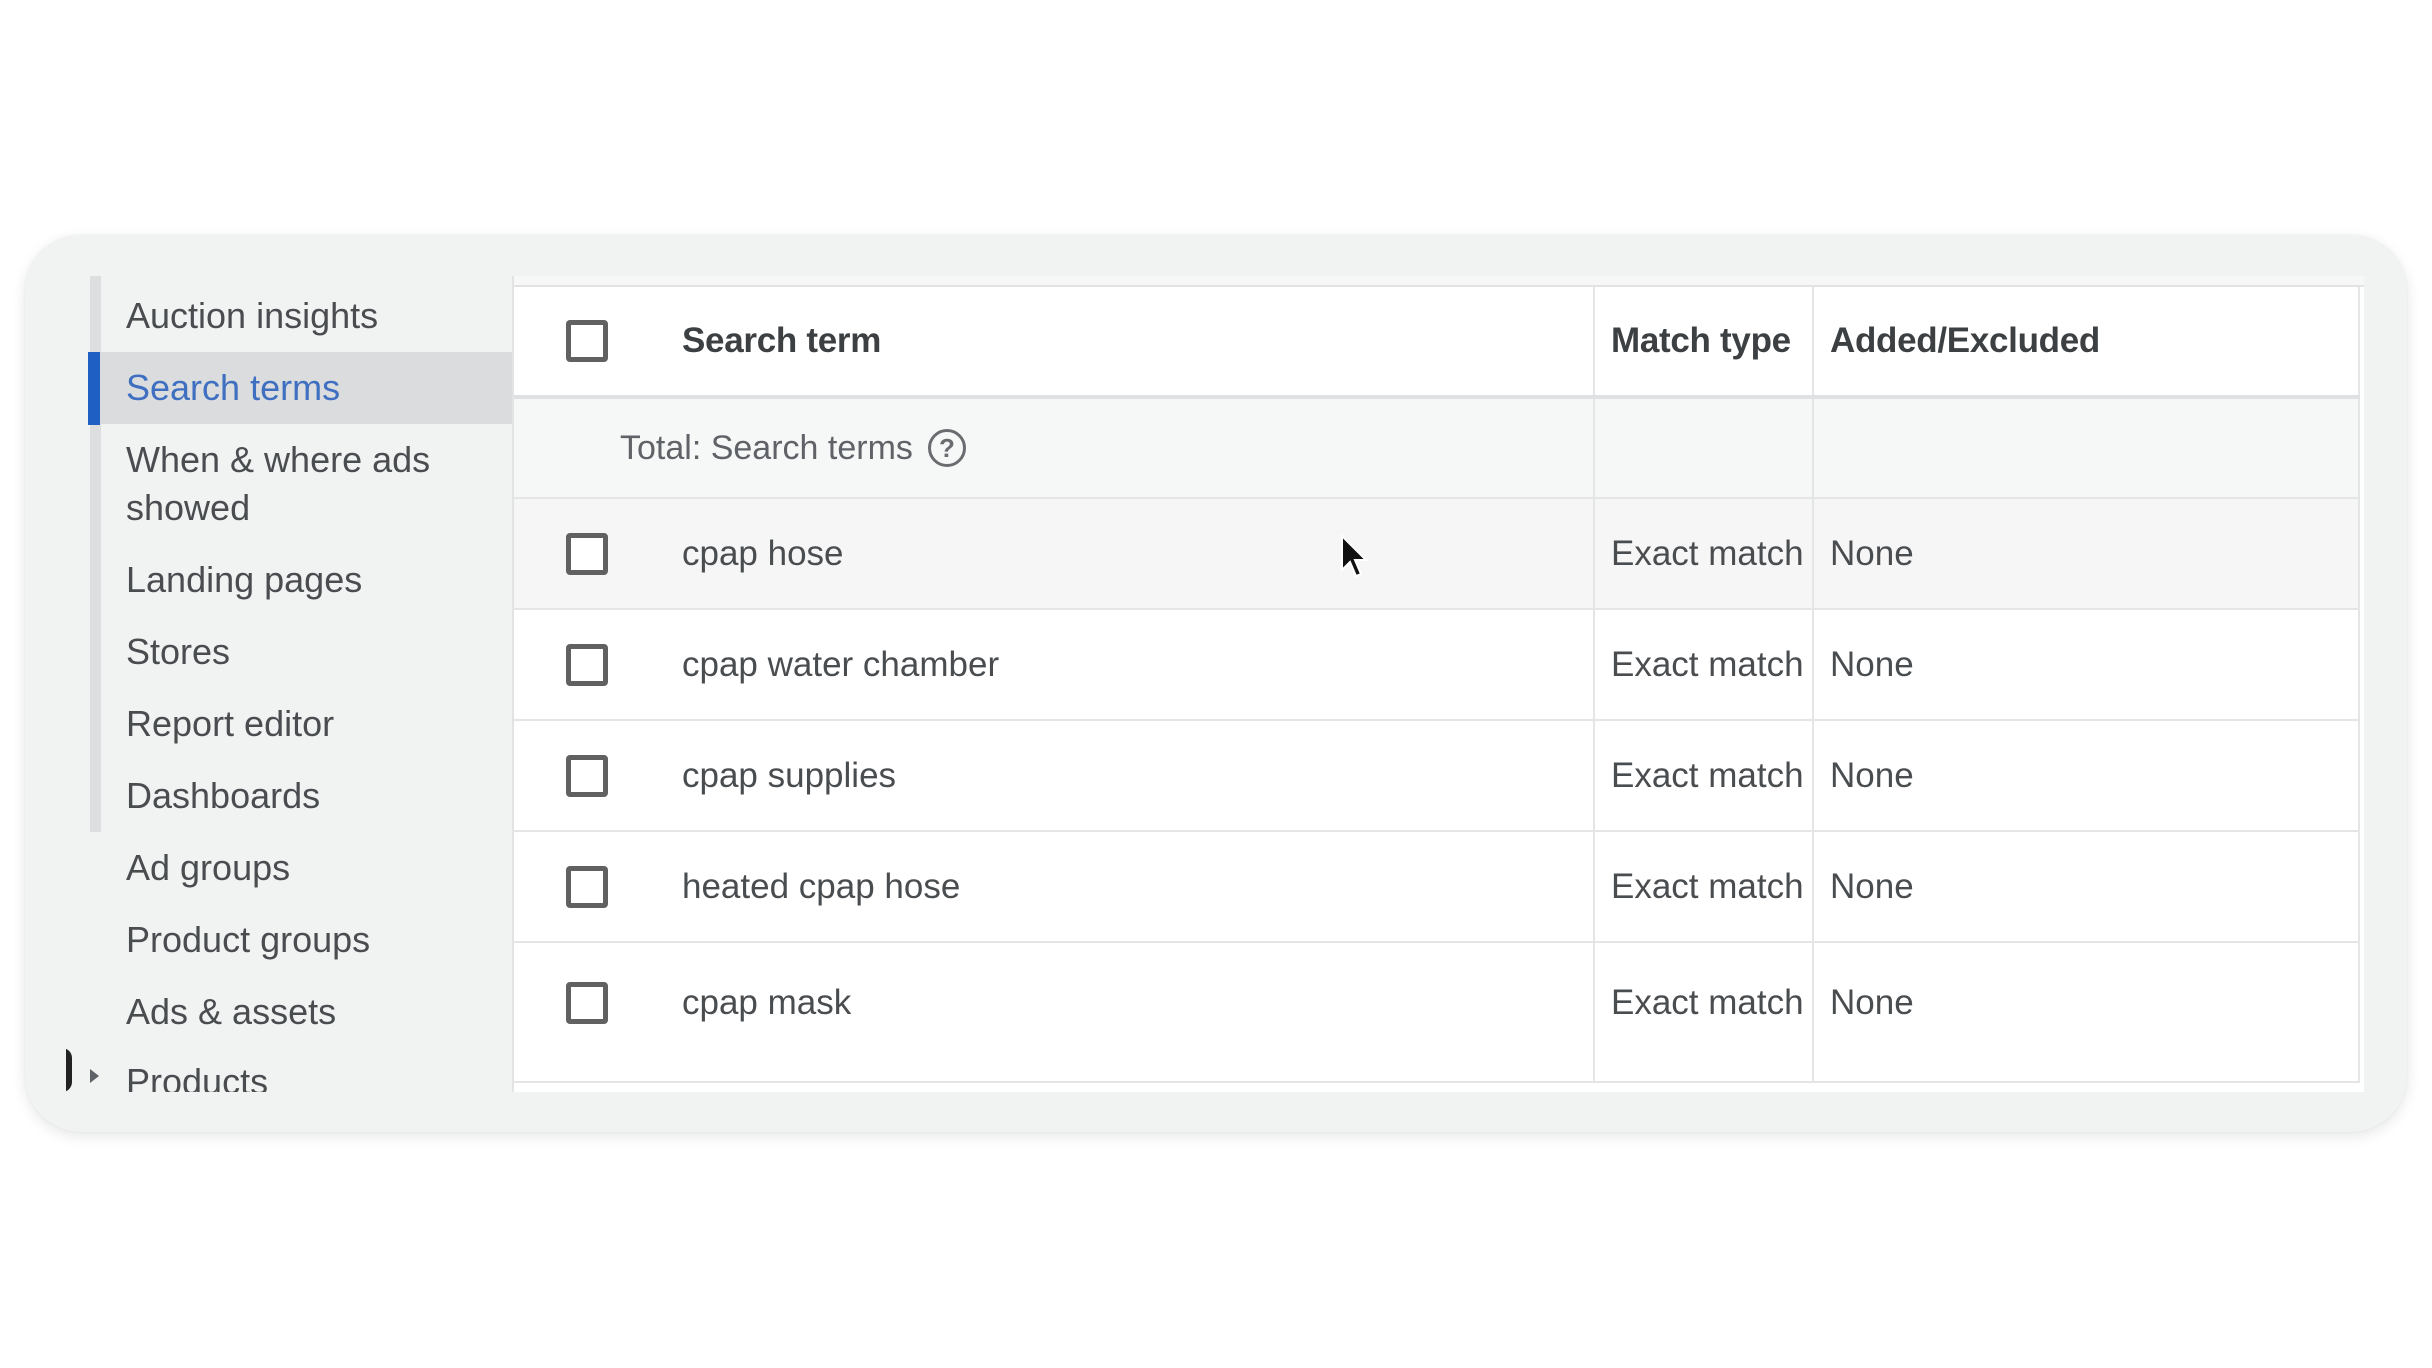 The width and height of the screenshot is (2432, 1368). Describe the element at coordinates (306, 868) in the screenshot. I see `sidebar-item-ad-groups: Ad groups` at that location.